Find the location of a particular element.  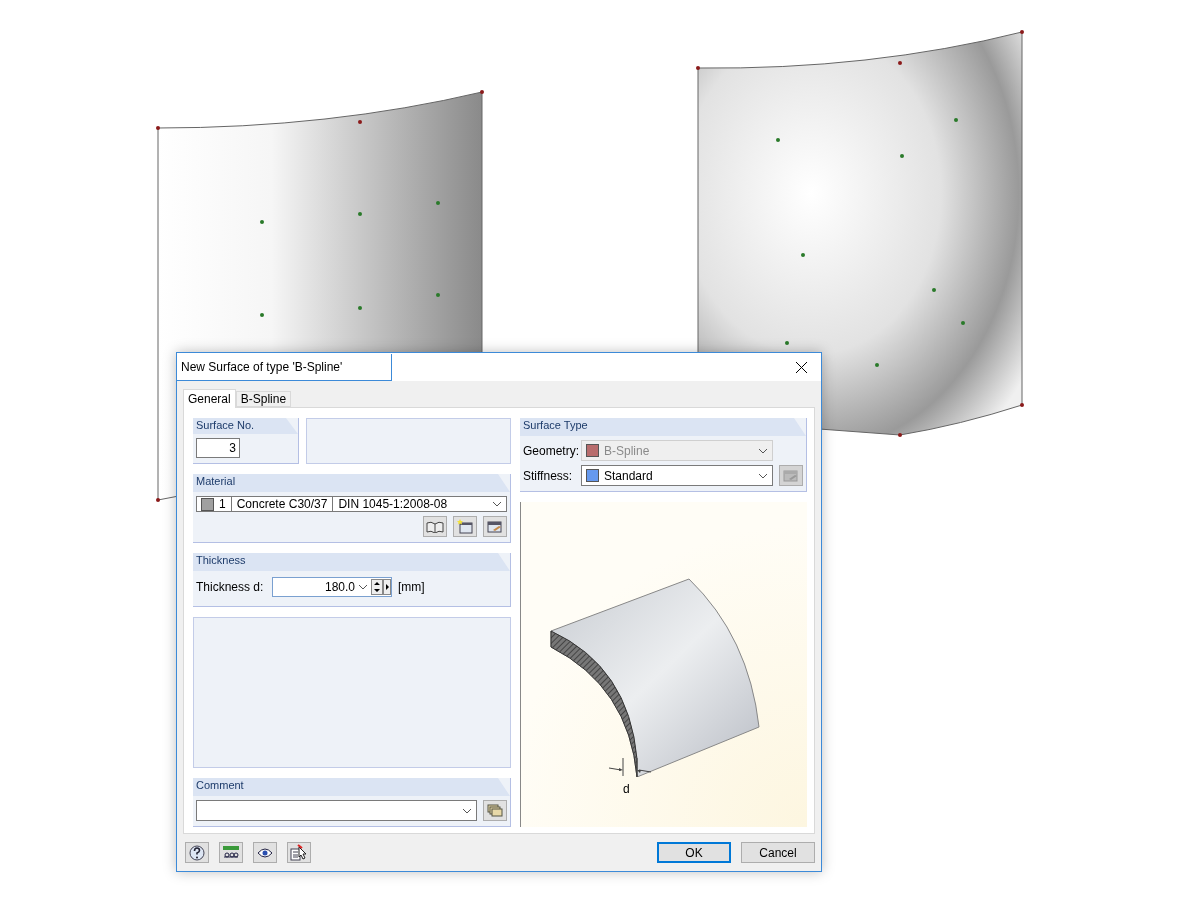

select-button is located at coordinates (299, 852).